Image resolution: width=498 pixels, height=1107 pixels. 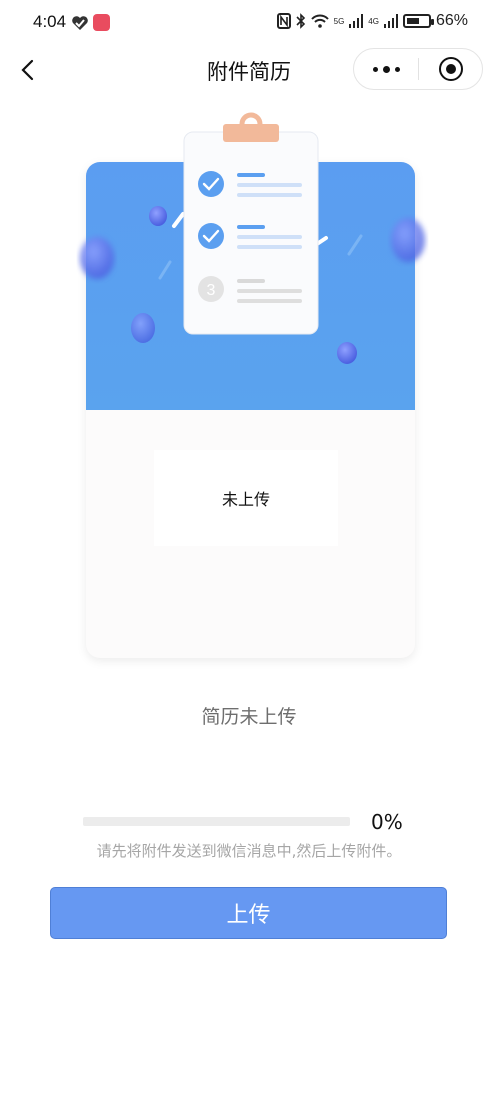 What do you see at coordinates (249, 23) in the screenshot?
I see `status-bar: 4:04 5G 4G 66%` at bounding box center [249, 23].